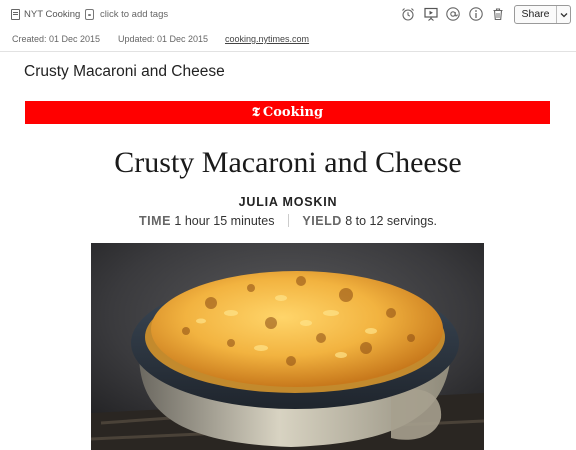 The height and width of the screenshot is (450, 576). What do you see at coordinates (89, 14) in the screenshot?
I see `tag-icon` at bounding box center [89, 14].